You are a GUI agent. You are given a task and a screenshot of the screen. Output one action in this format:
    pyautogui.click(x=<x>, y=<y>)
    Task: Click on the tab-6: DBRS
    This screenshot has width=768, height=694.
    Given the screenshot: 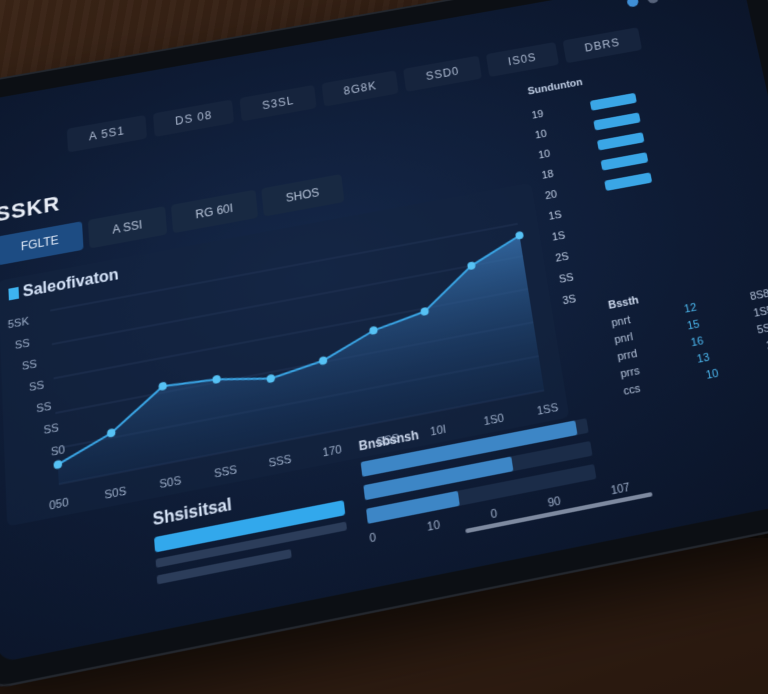 What is the action you would take?
    pyautogui.click(x=602, y=45)
    